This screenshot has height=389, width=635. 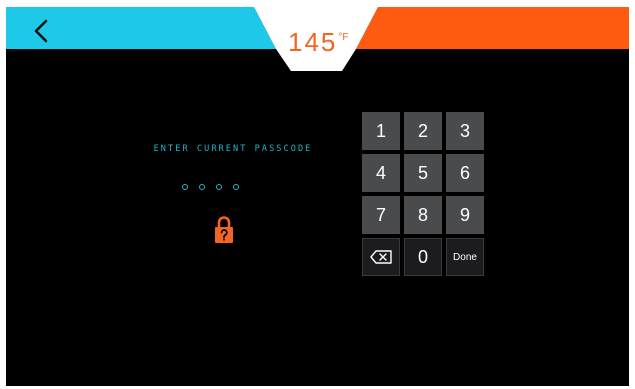 I want to click on key-7: 7, so click(x=381, y=215).